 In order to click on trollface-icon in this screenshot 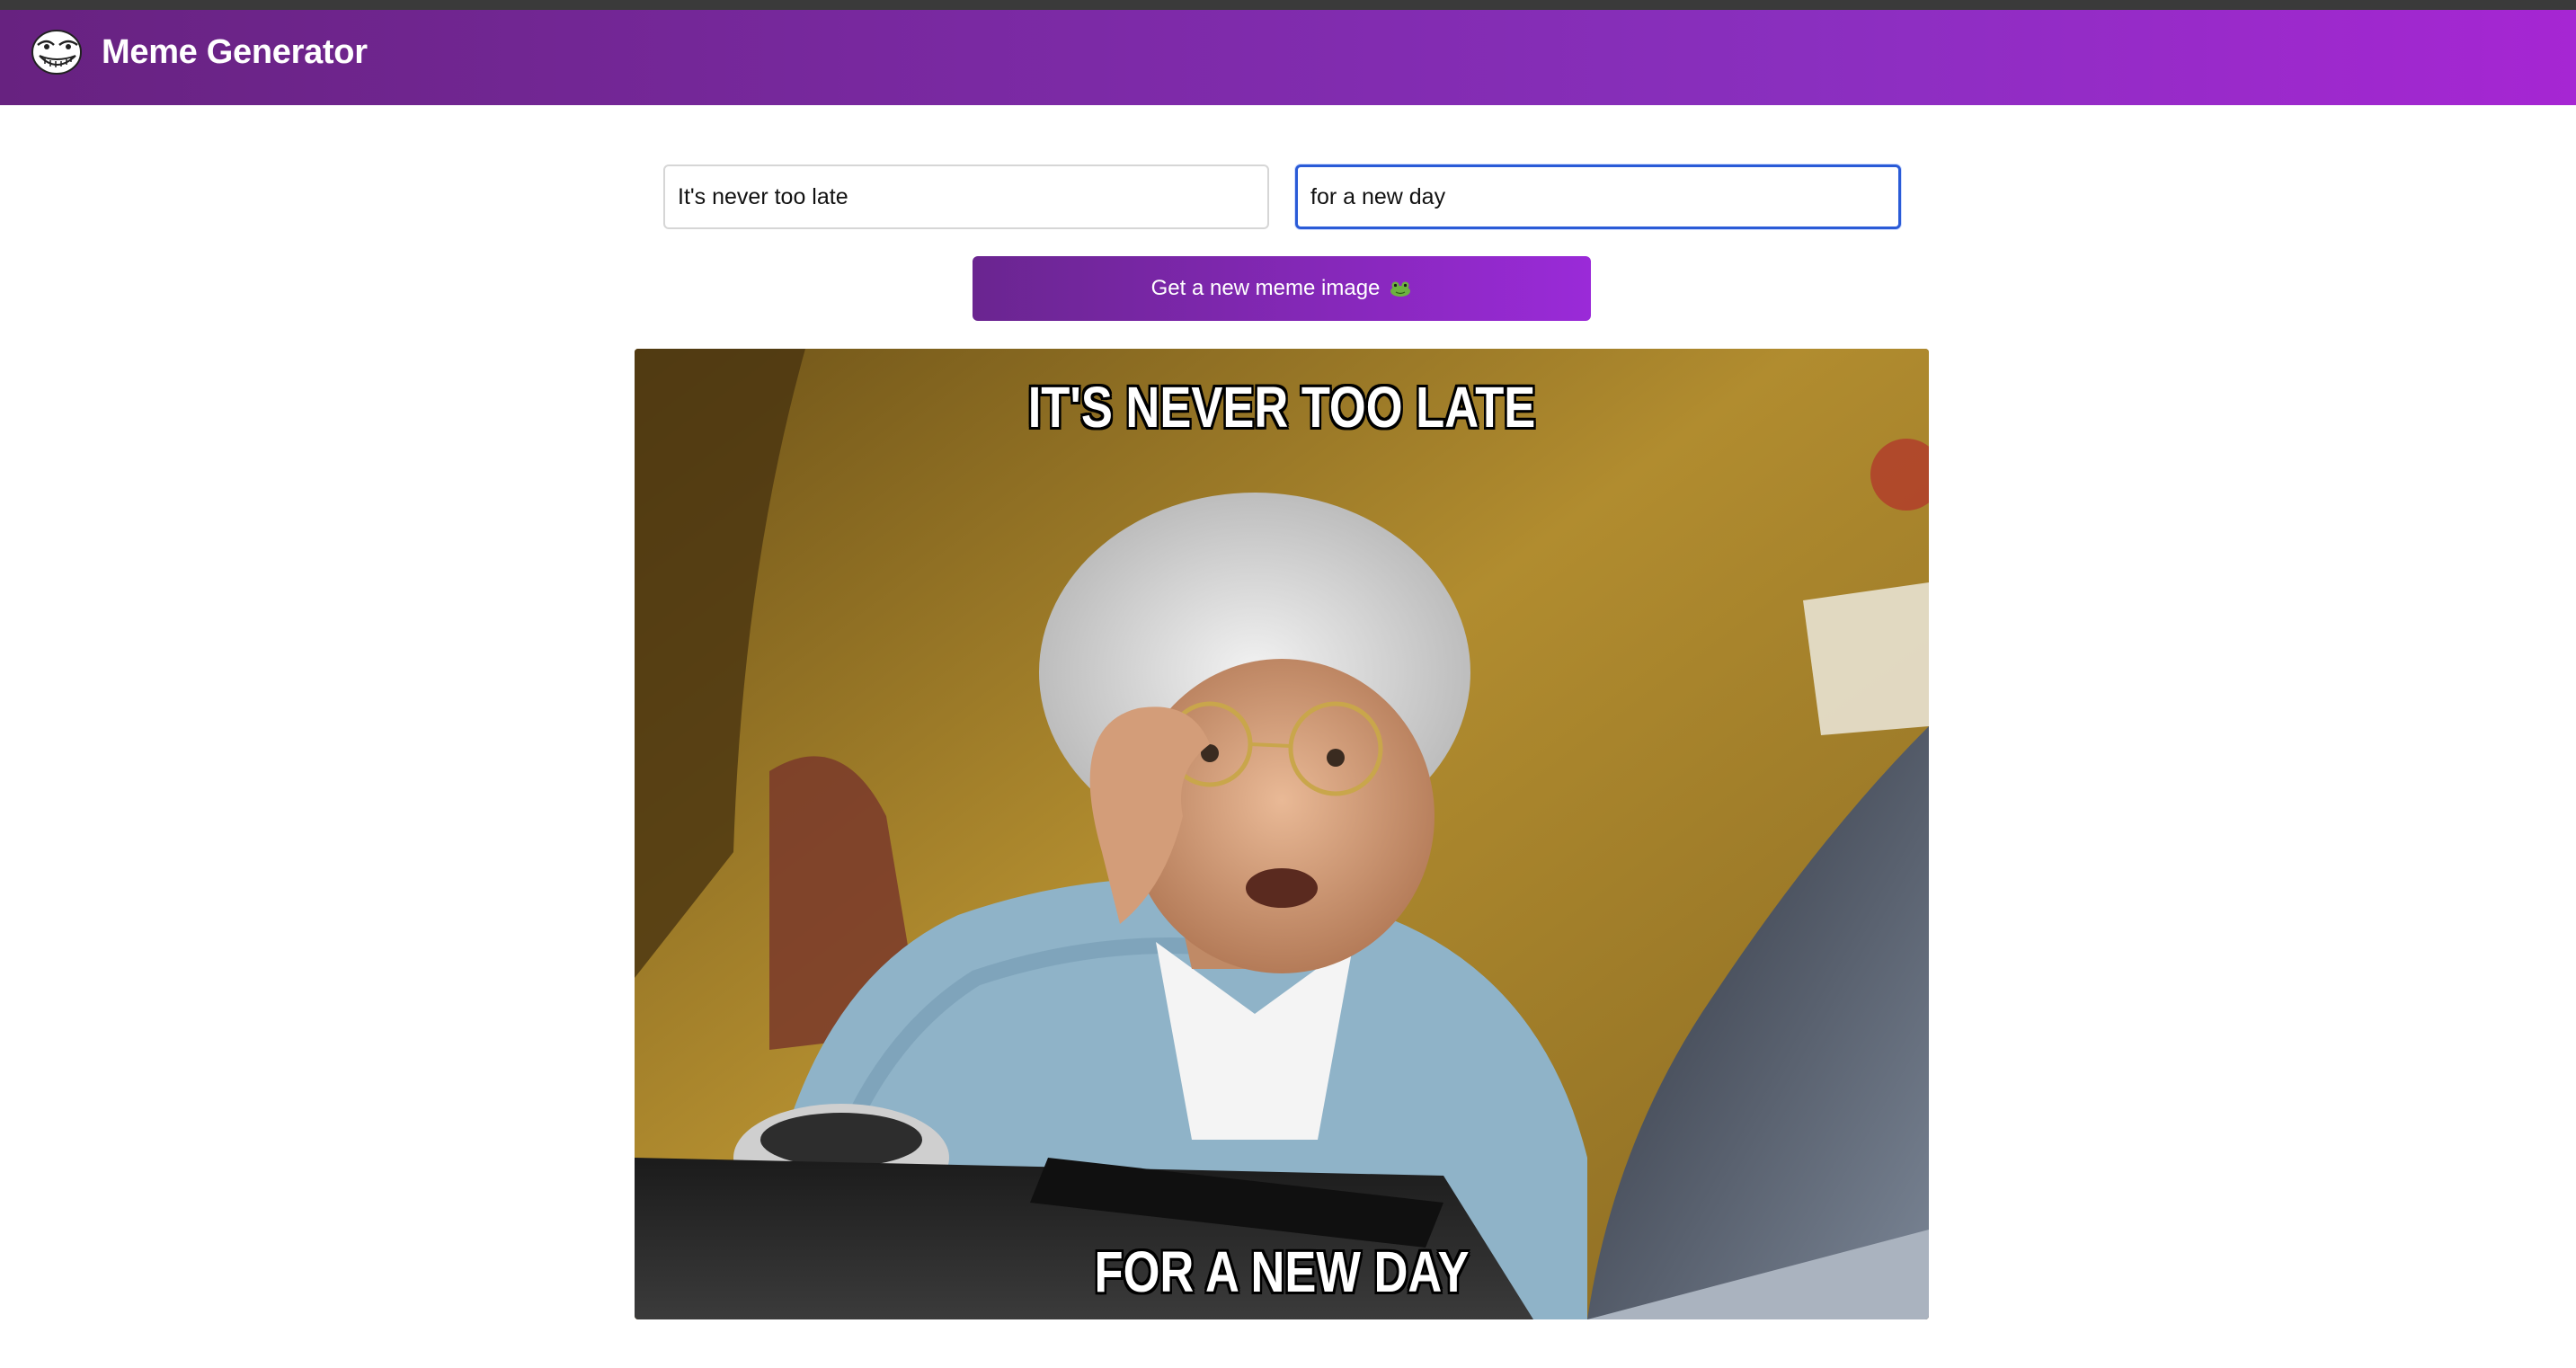, I will do `click(56, 53)`.